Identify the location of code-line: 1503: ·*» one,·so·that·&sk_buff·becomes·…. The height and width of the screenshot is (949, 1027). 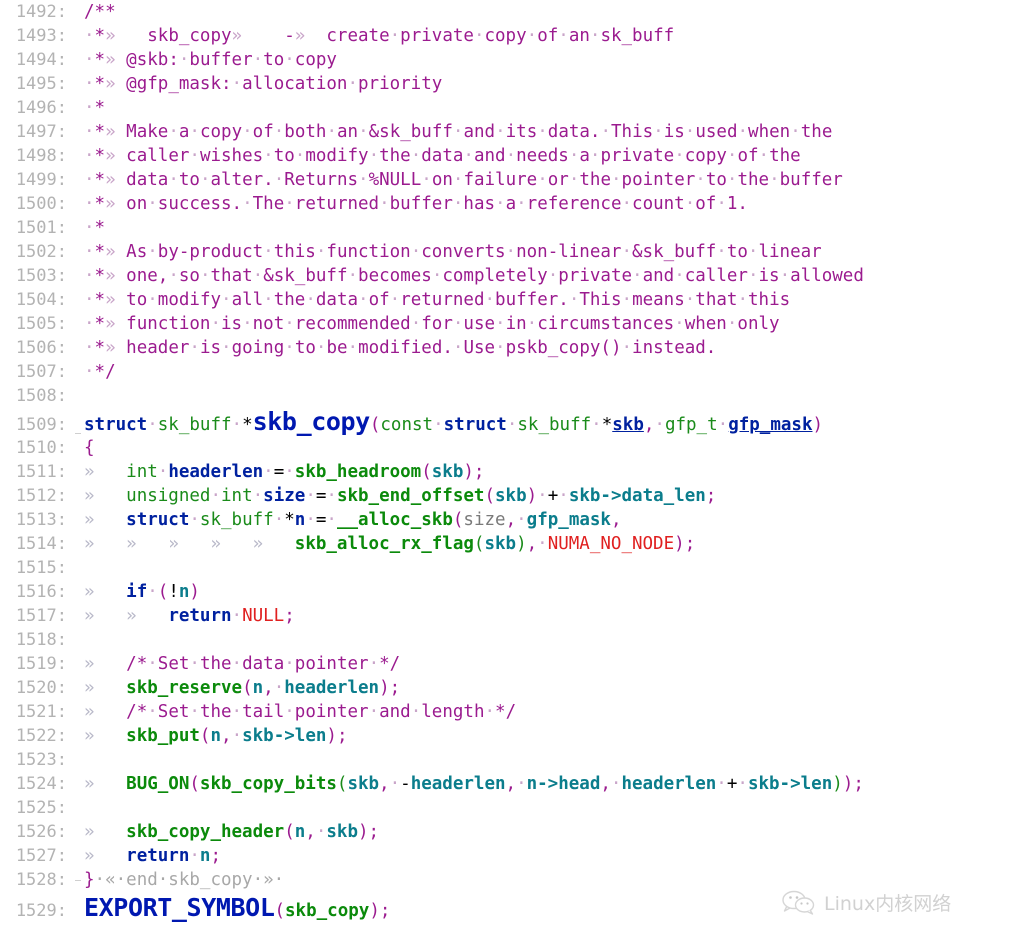
(513, 276).